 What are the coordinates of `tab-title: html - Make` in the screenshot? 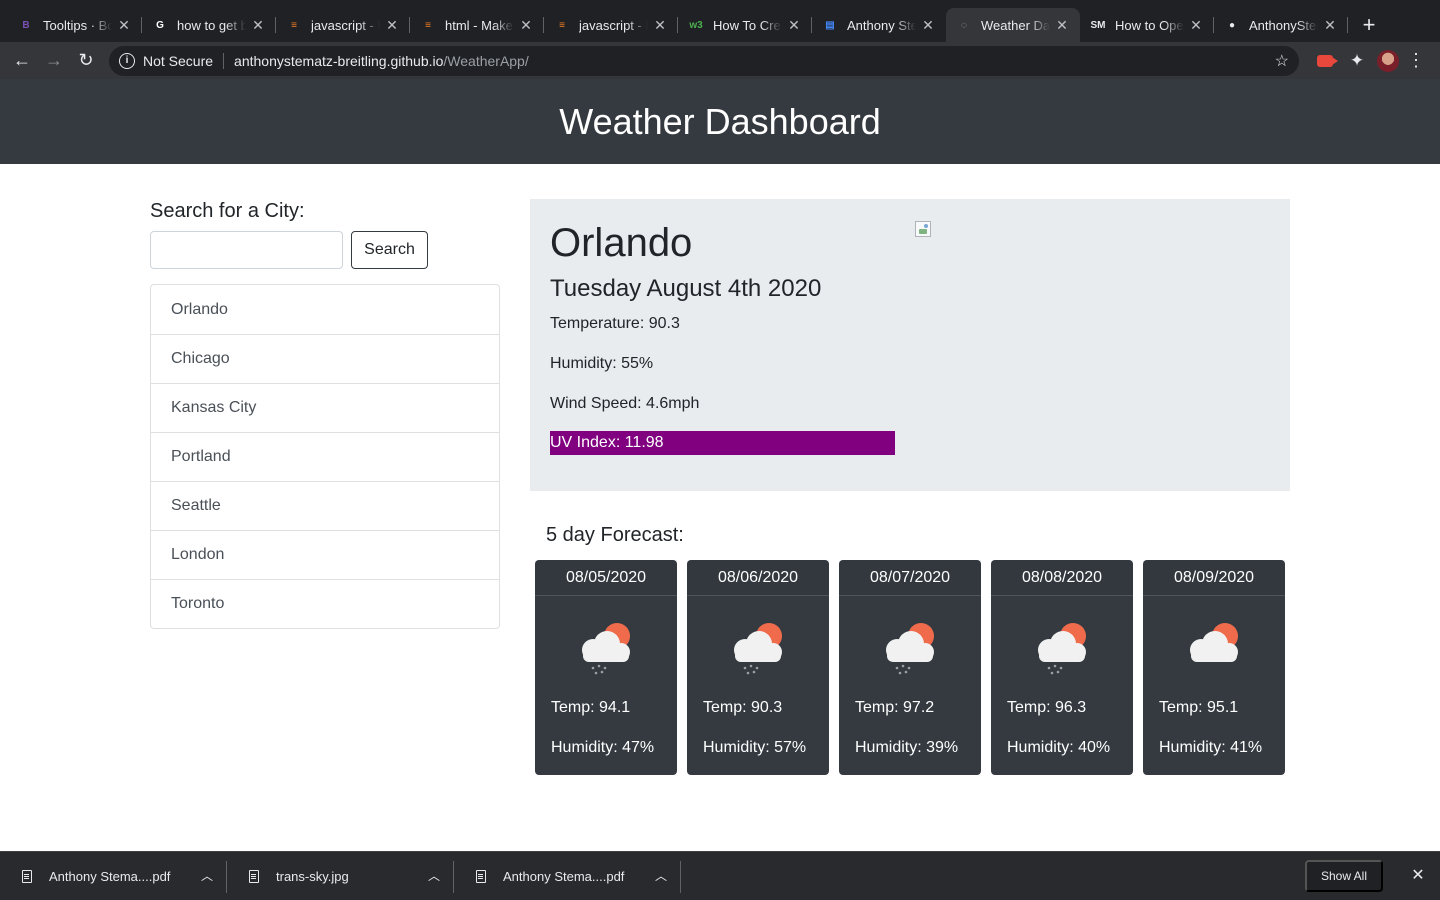 It's located at (479, 25).